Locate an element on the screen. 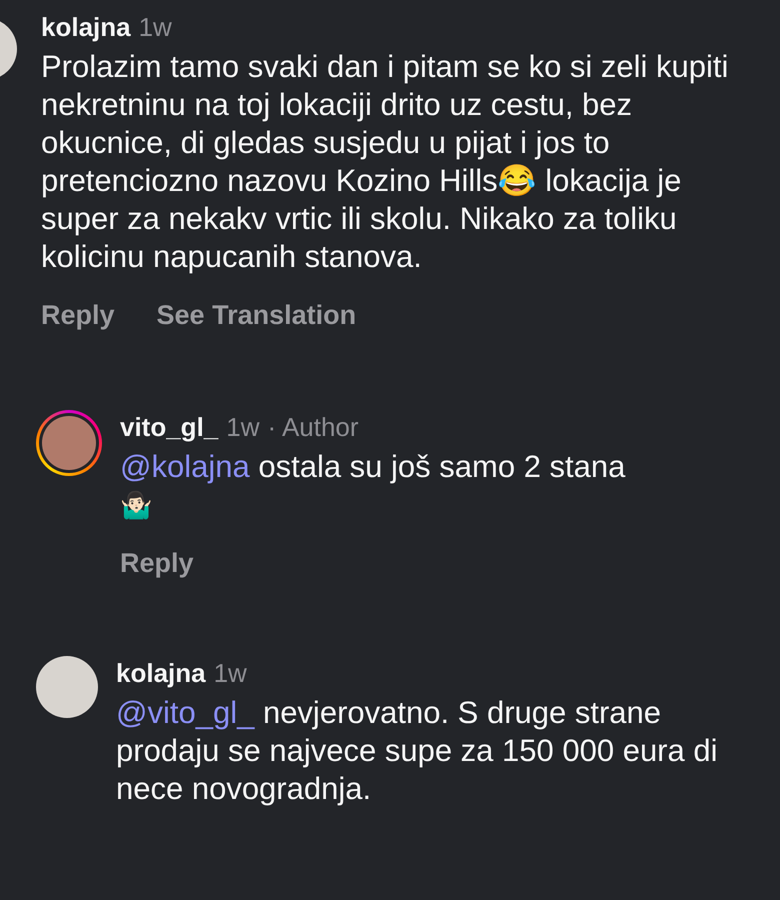 This screenshot has width=780, height=900. avatar is located at coordinates (69, 443).